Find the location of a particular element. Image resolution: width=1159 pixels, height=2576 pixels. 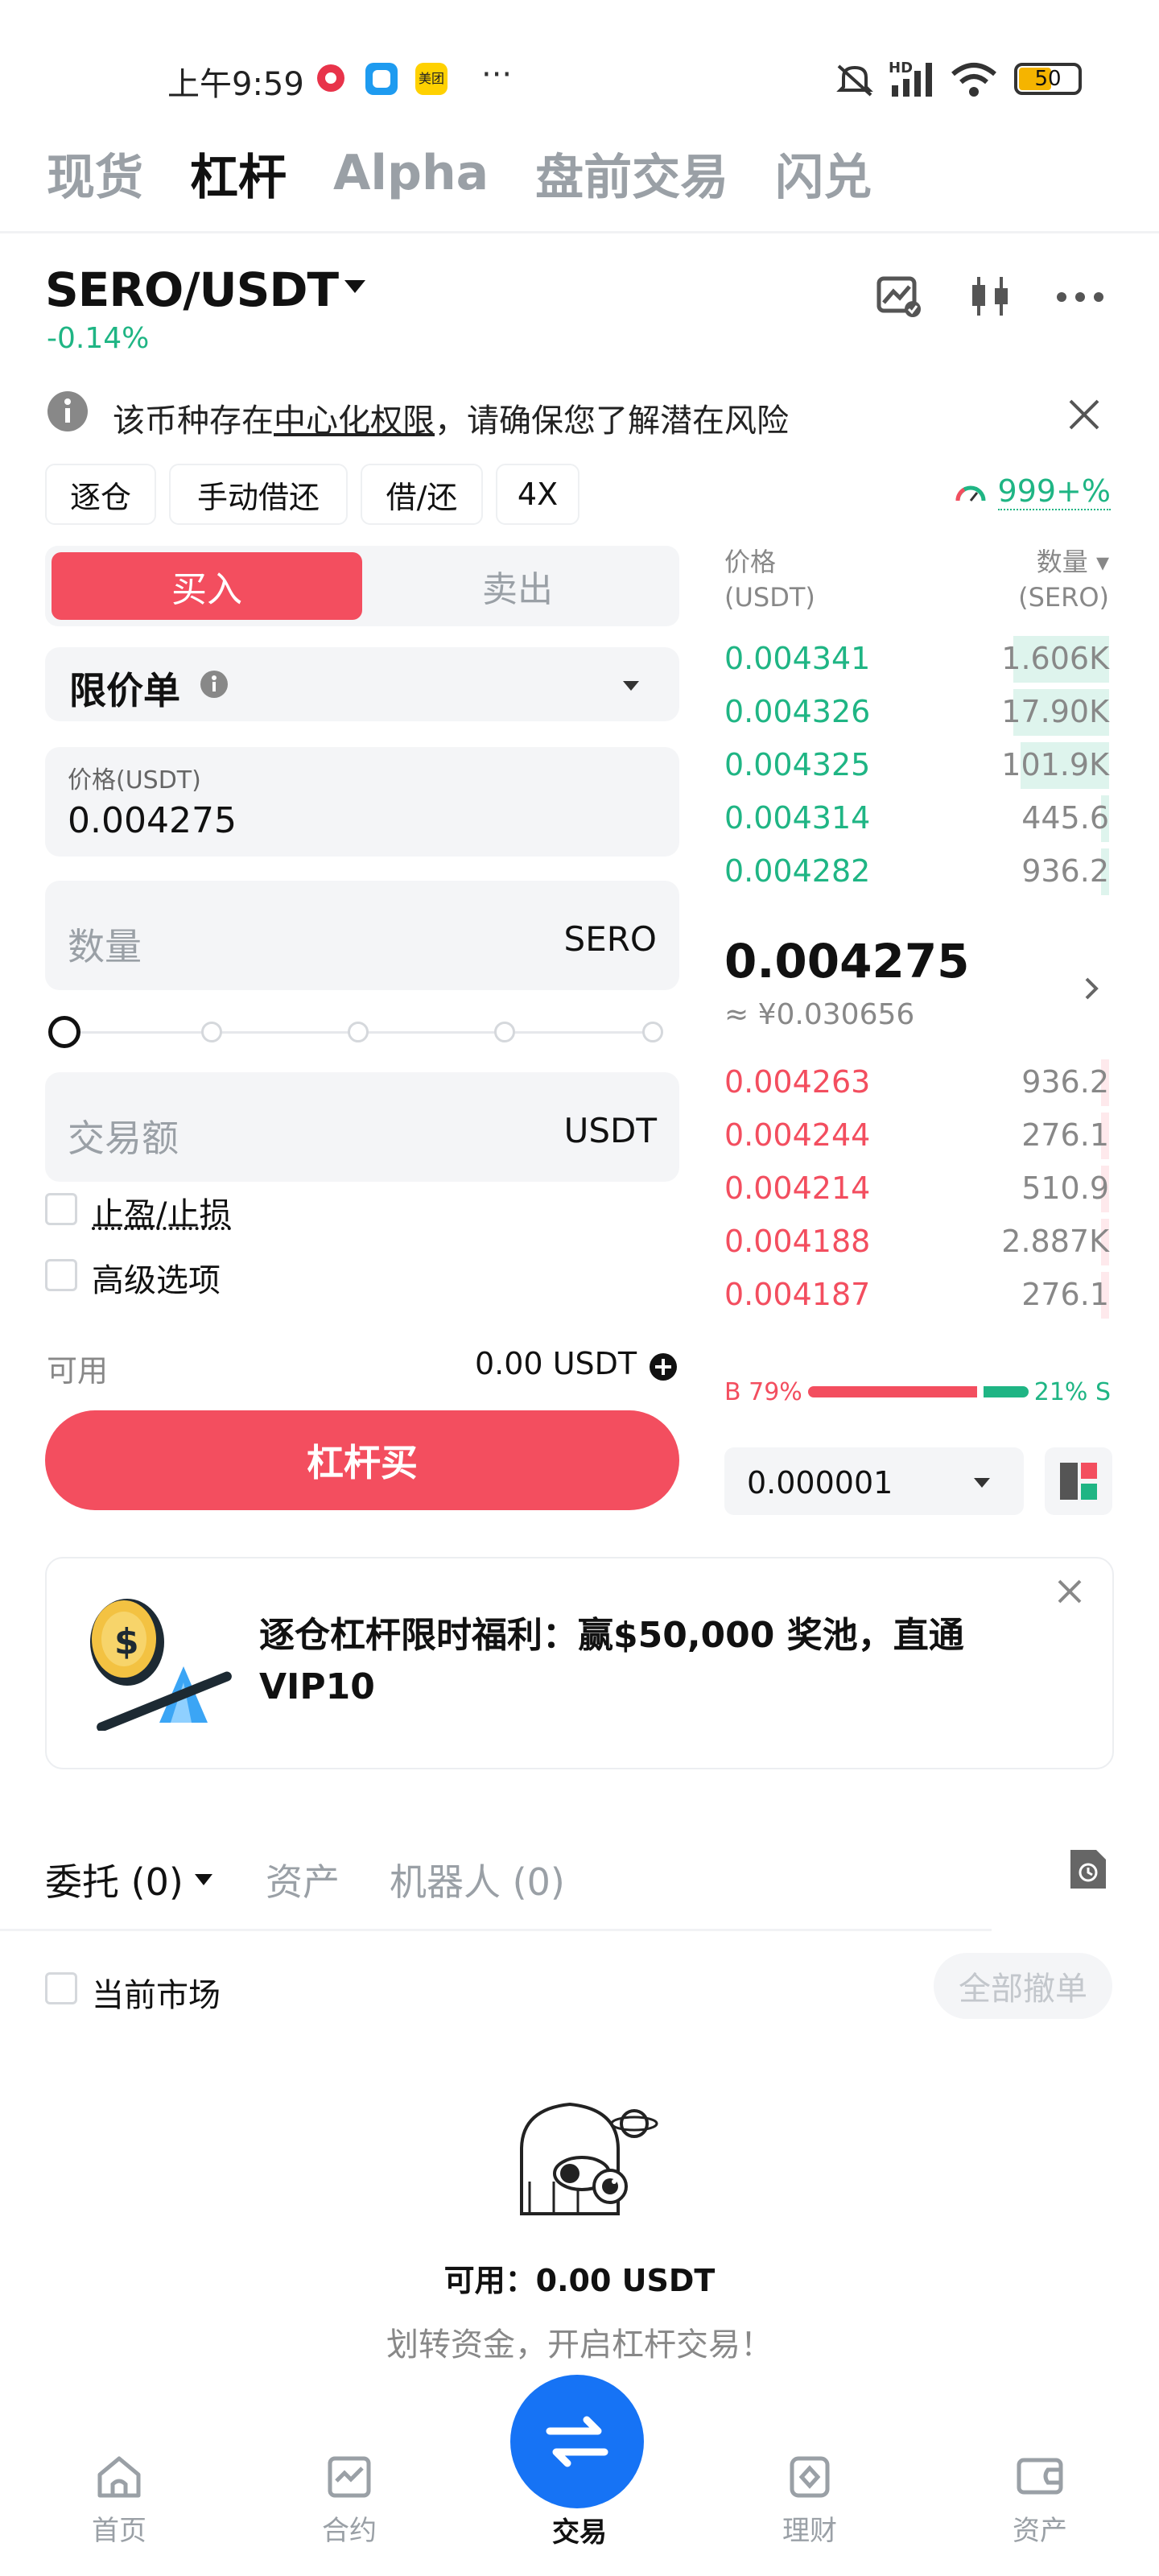

ob-price: 0.004326 is located at coordinates (797, 711).